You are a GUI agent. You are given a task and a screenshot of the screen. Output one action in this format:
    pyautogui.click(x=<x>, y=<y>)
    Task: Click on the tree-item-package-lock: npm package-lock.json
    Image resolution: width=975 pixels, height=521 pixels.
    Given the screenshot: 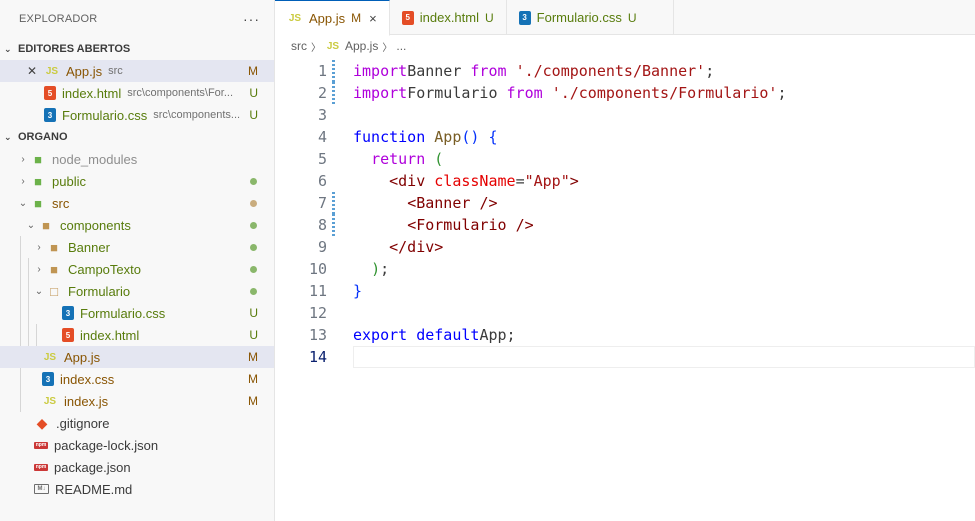 What is the action you would take?
    pyautogui.click(x=137, y=445)
    